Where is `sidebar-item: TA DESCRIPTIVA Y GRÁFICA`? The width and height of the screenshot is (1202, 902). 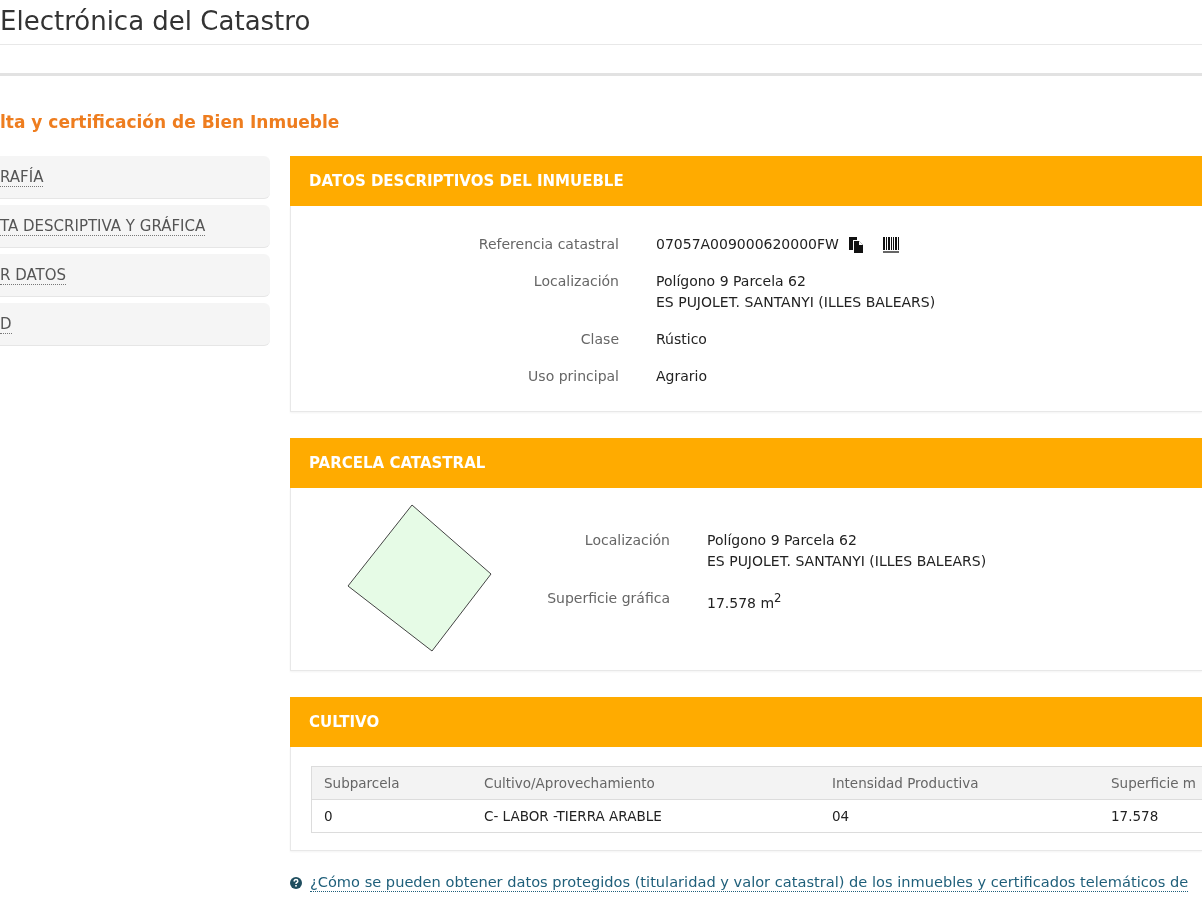 sidebar-item: TA DESCRIPTIVA Y GRÁFICA is located at coordinates (135, 226).